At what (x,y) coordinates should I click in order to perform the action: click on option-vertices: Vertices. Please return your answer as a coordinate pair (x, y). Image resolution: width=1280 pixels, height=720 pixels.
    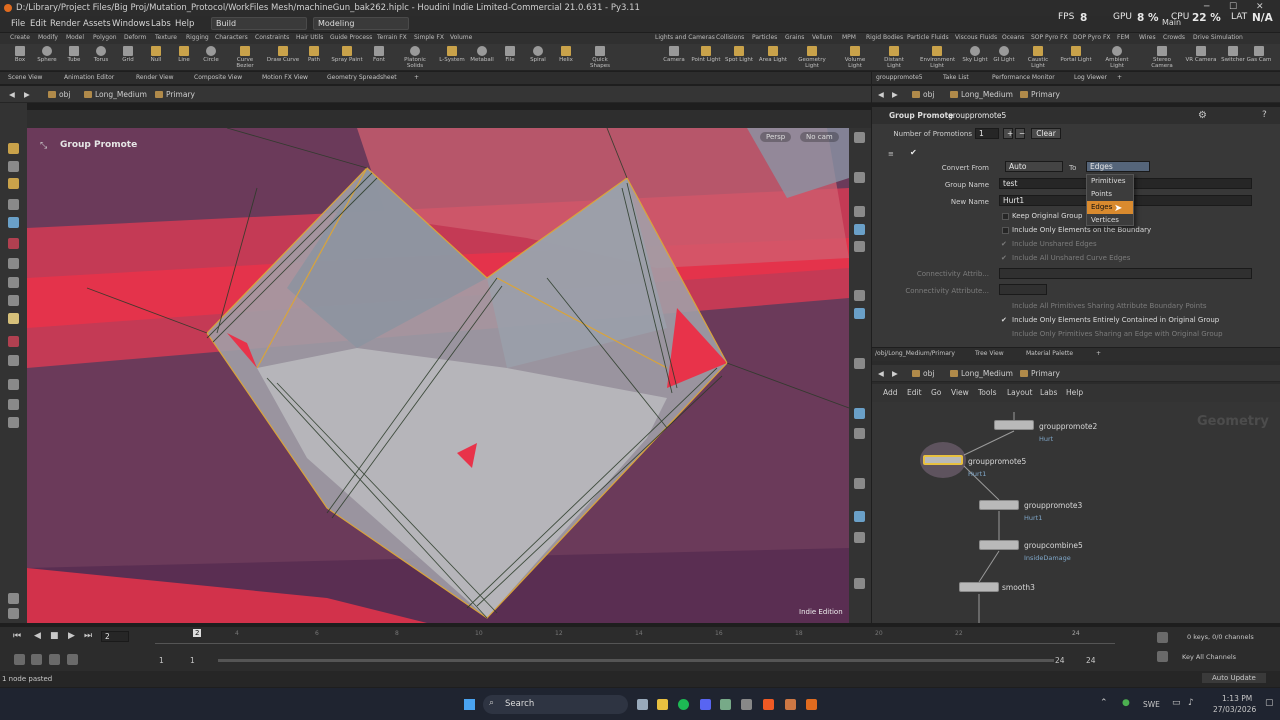
    Looking at the image, I should click on (1110, 220).